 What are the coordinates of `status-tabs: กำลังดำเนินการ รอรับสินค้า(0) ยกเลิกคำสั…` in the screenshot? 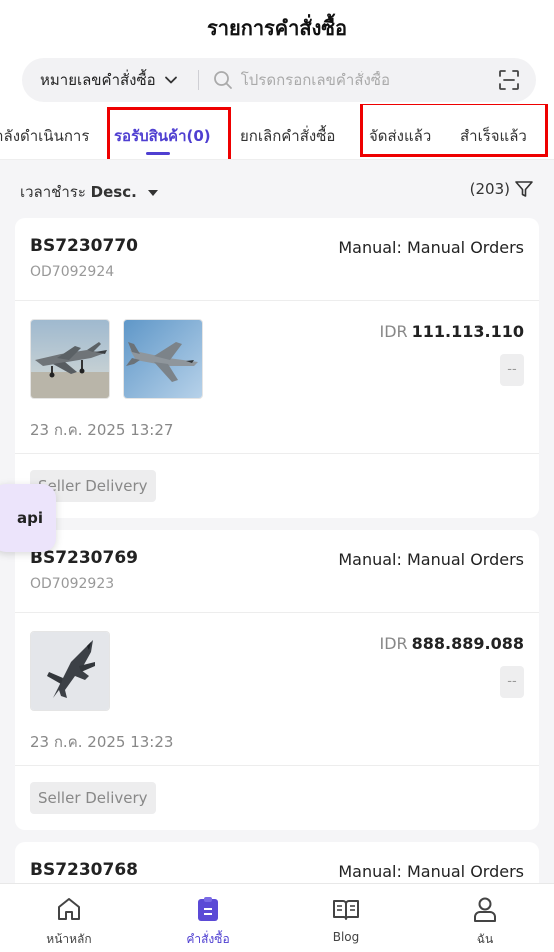 It's located at (277, 132).